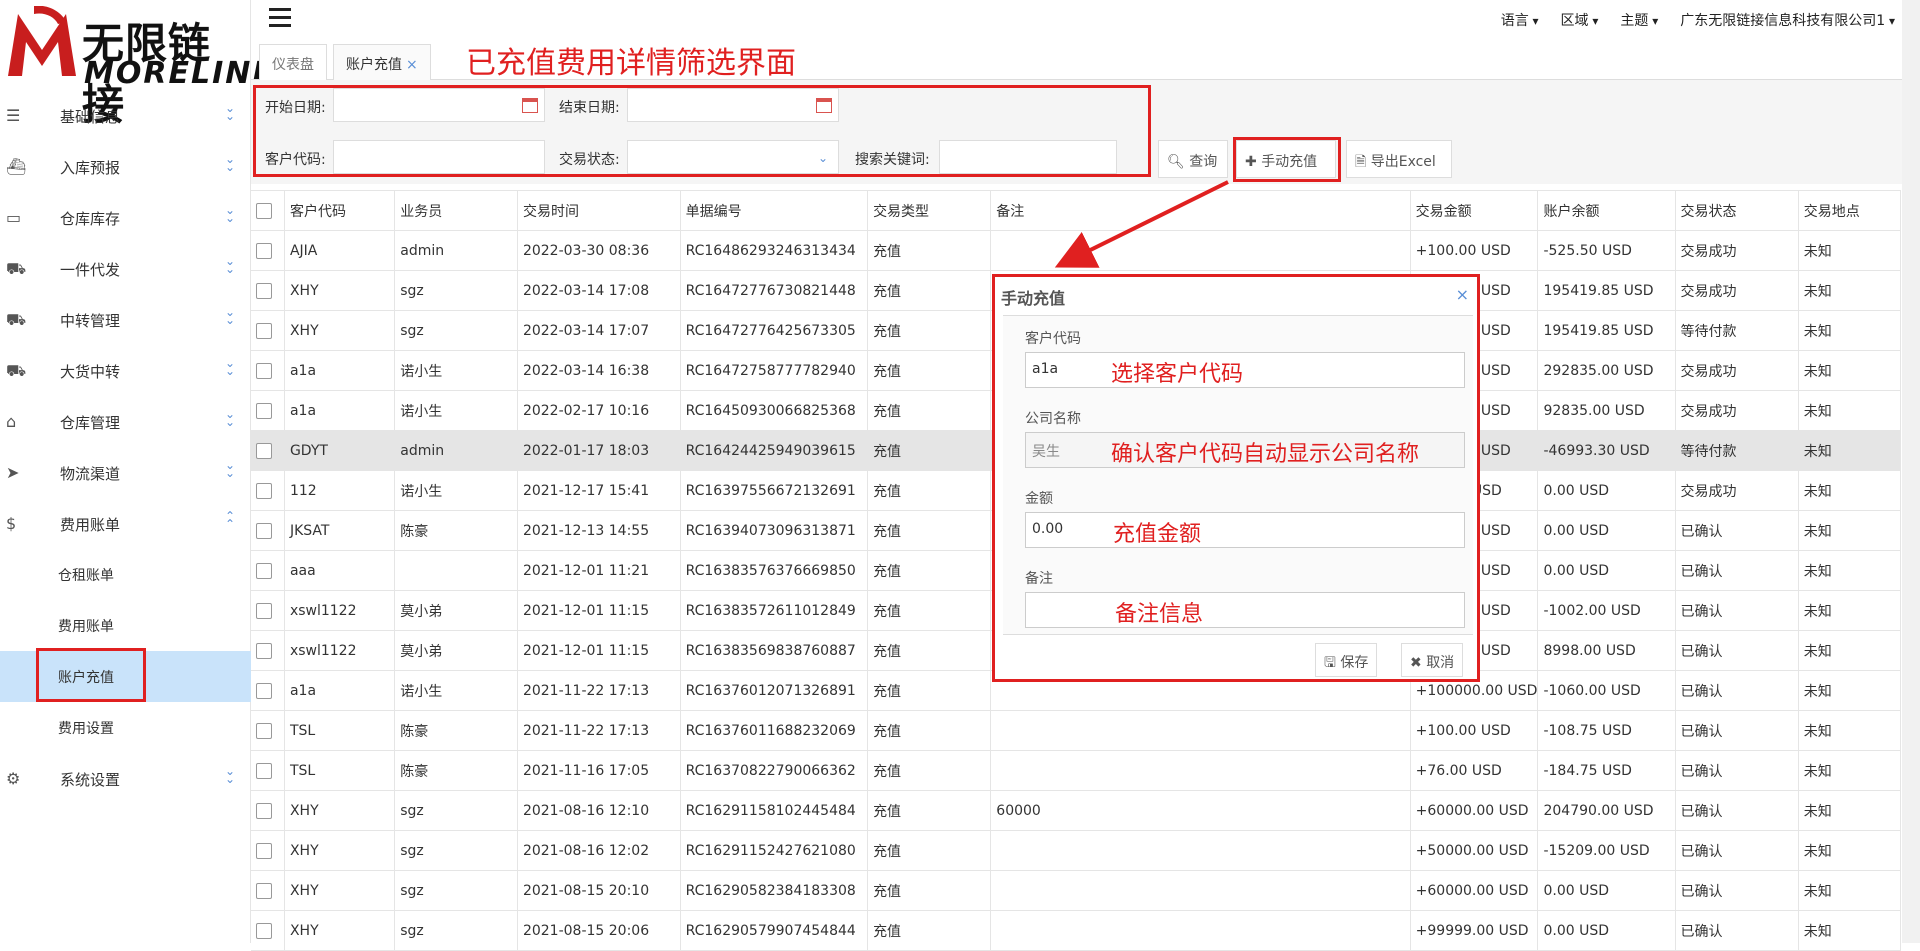 This screenshot has height=951, width=1920. I want to click on select-all-checkbox, so click(264, 210).